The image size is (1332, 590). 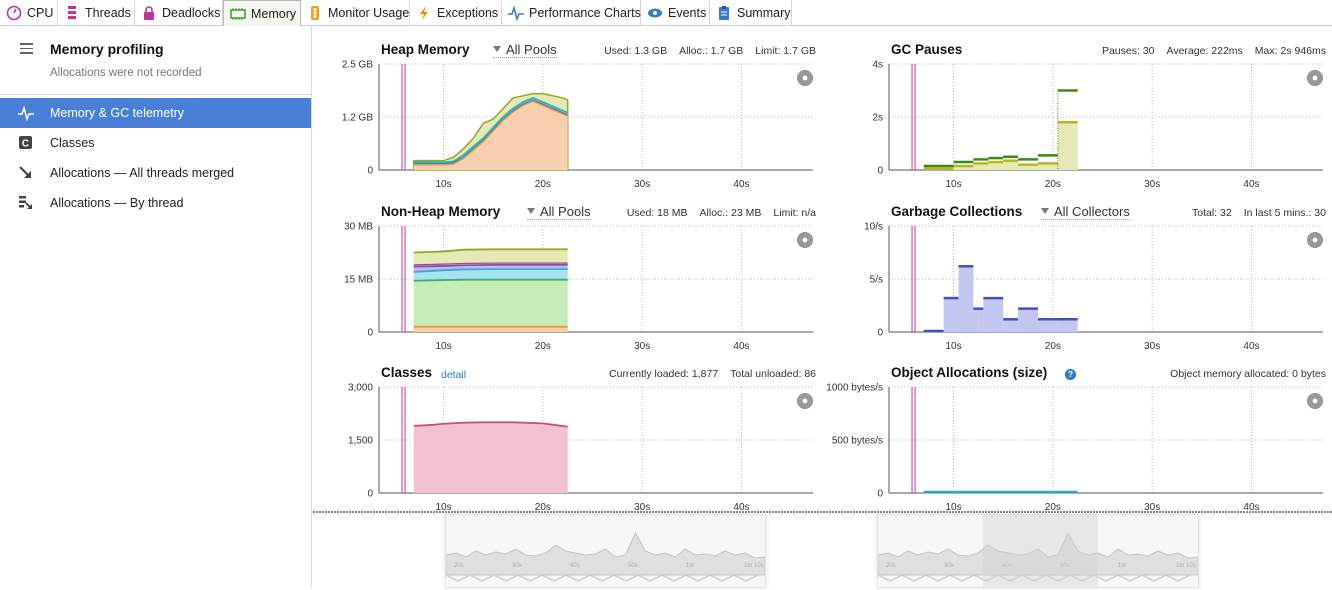 I want to click on non-heap-area, so click(x=490, y=303).